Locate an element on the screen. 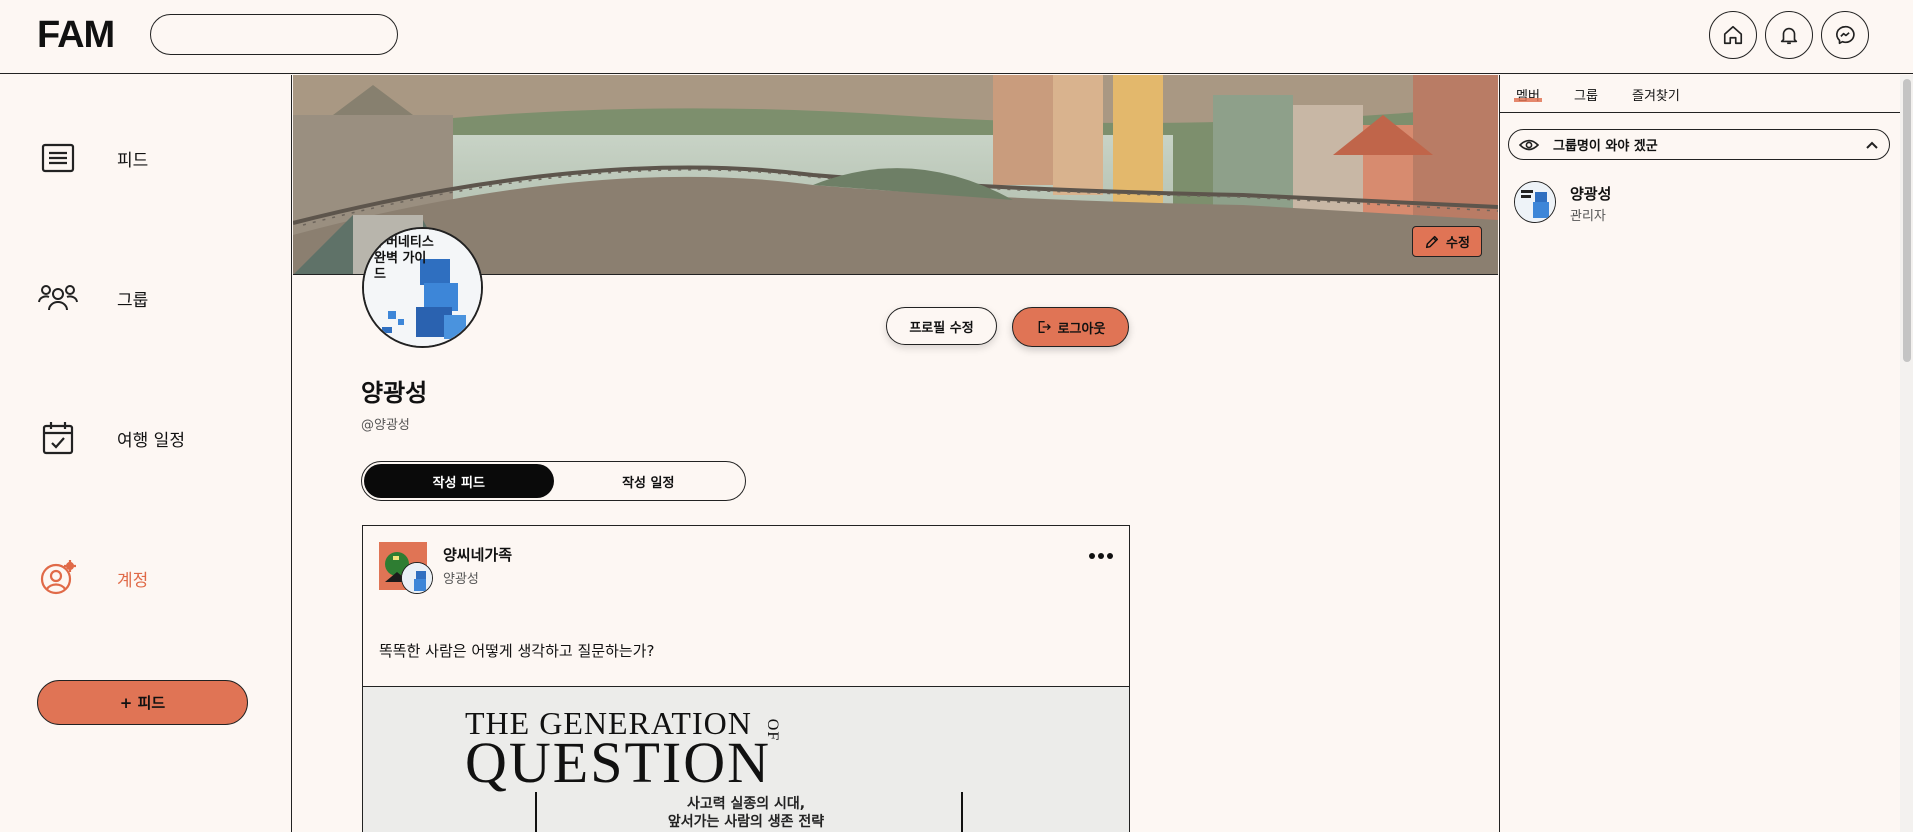  messenger-button is located at coordinates (1845, 35).